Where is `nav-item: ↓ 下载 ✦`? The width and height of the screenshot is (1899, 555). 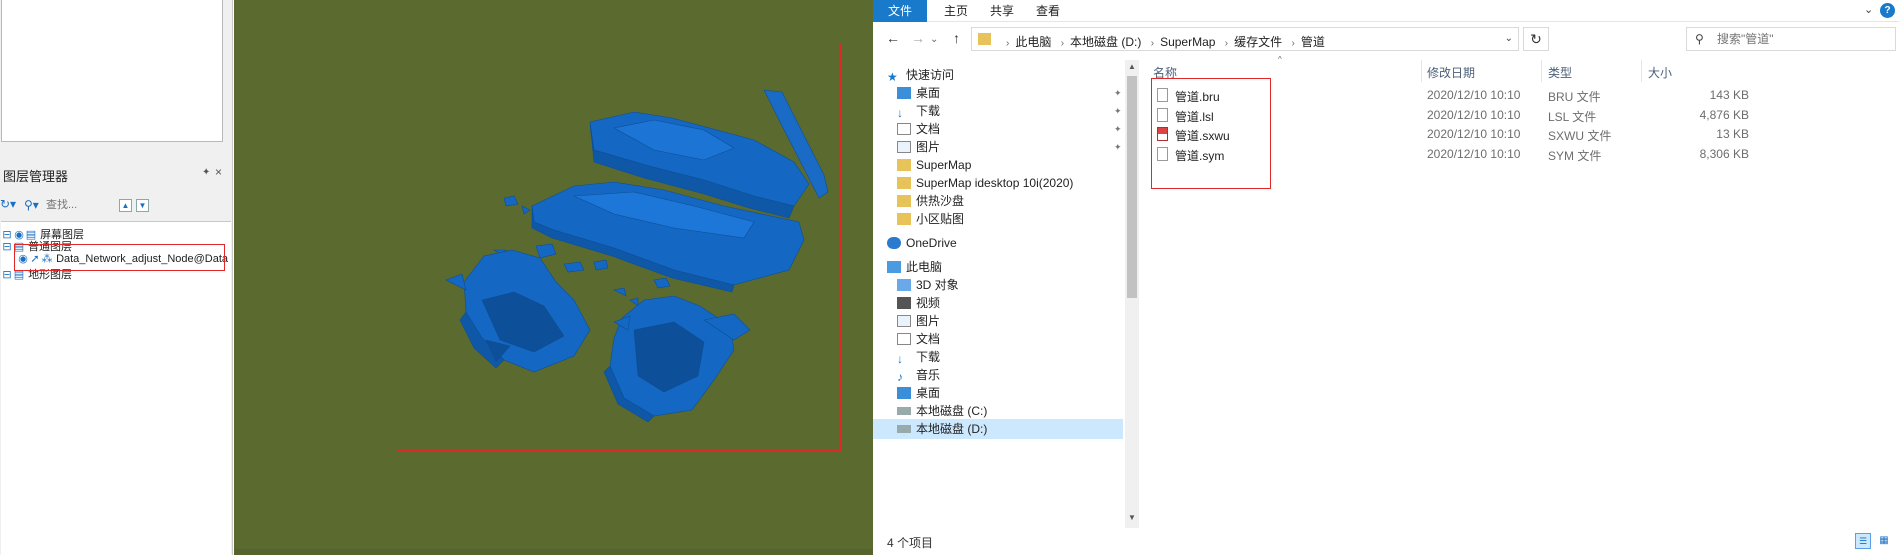 nav-item: ↓ 下载 ✦ is located at coordinates (998, 111).